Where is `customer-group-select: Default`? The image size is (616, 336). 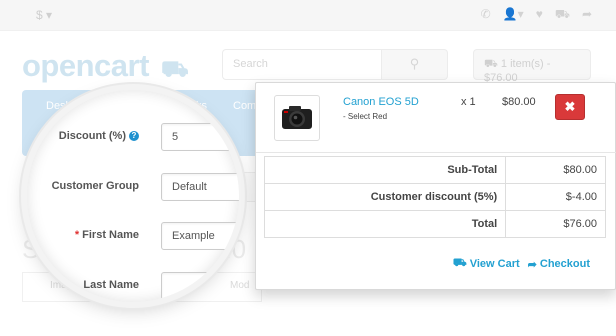
customer-group-select: Default is located at coordinates (200, 187).